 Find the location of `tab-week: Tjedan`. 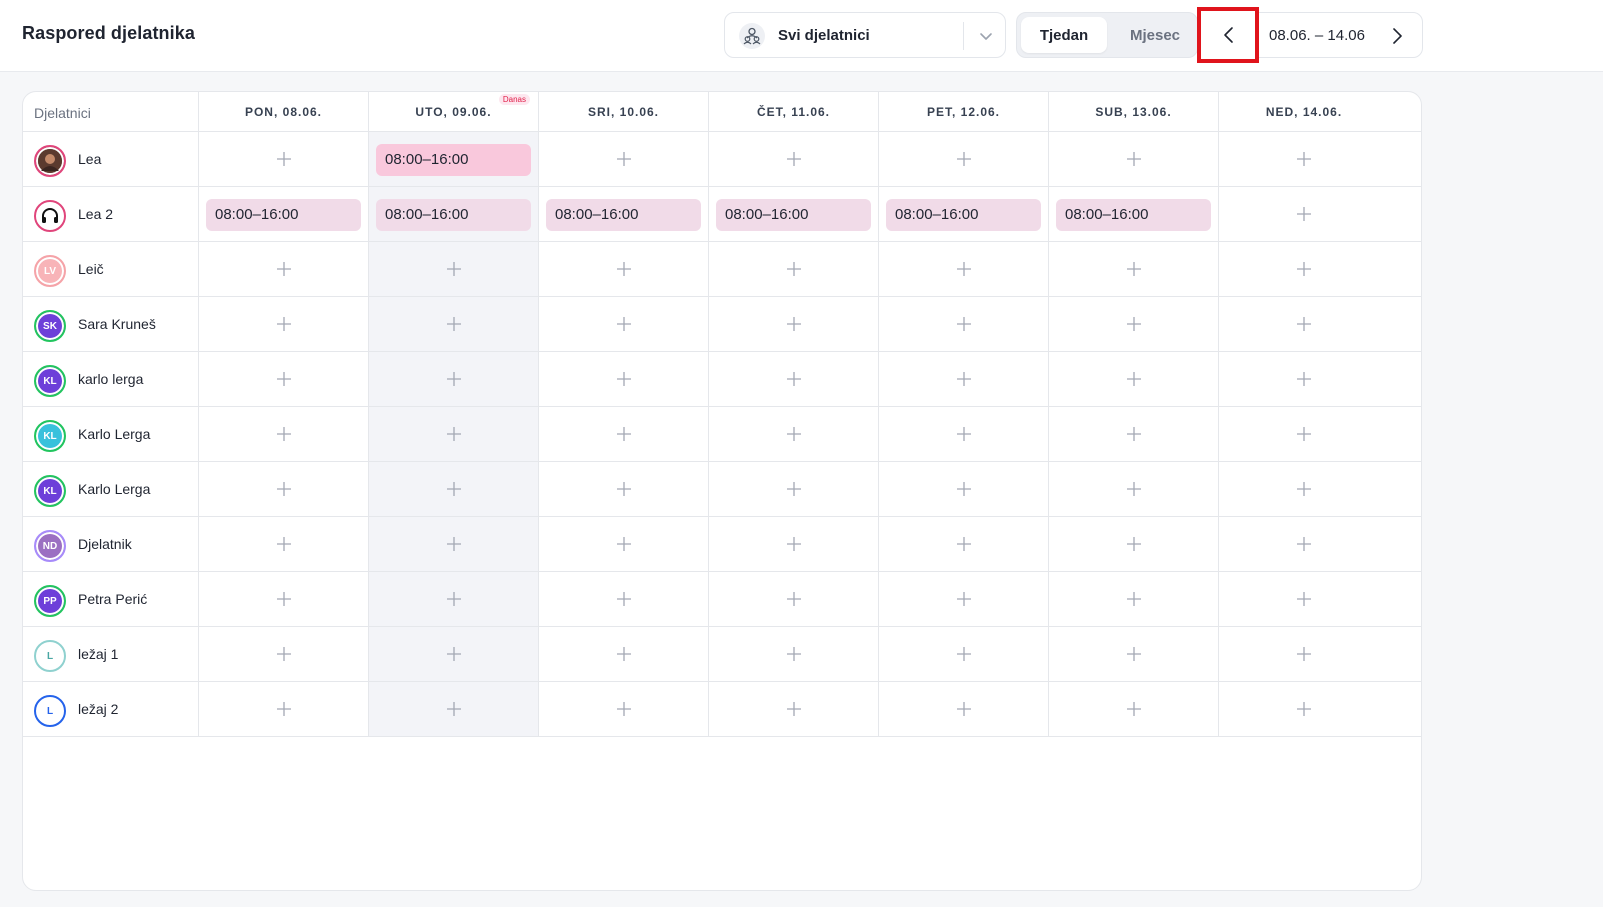

tab-week: Tjedan is located at coordinates (1064, 35).